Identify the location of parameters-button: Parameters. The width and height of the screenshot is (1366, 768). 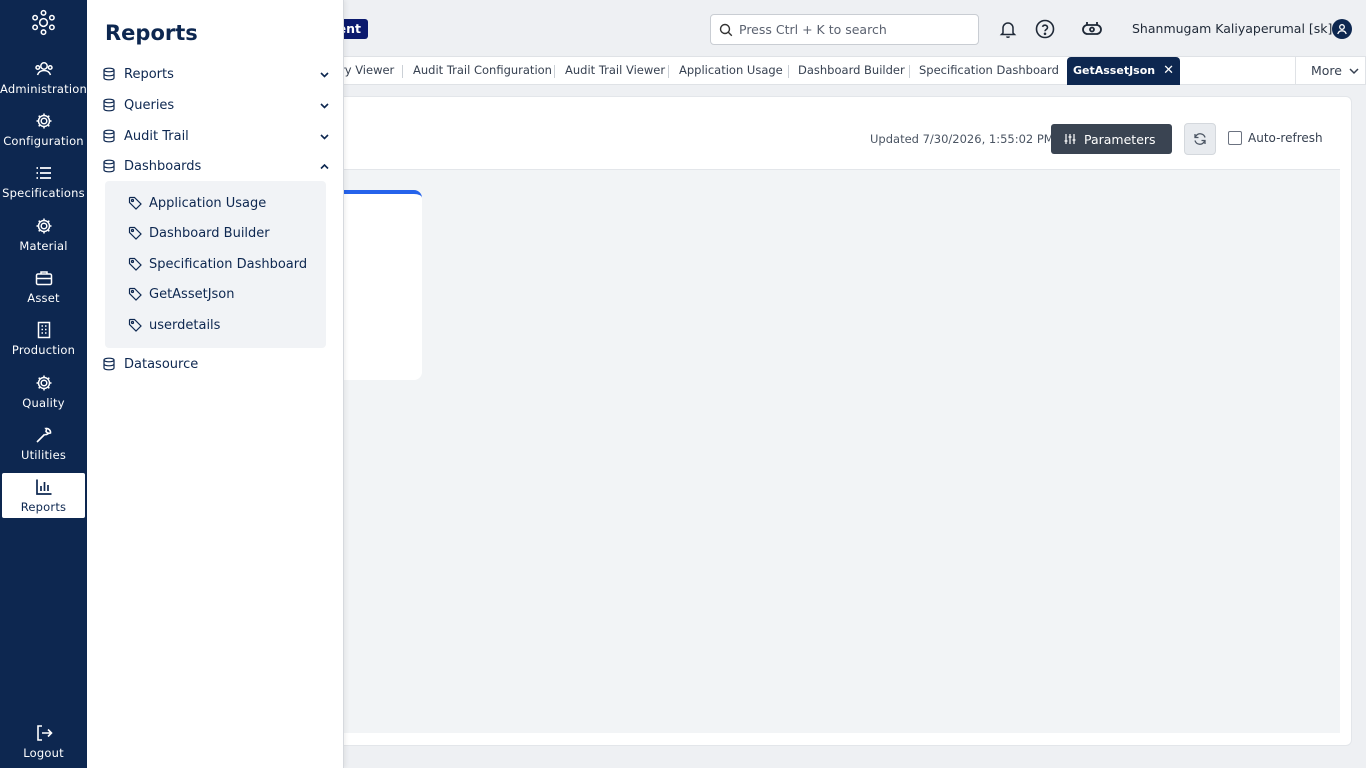
(1111, 139).